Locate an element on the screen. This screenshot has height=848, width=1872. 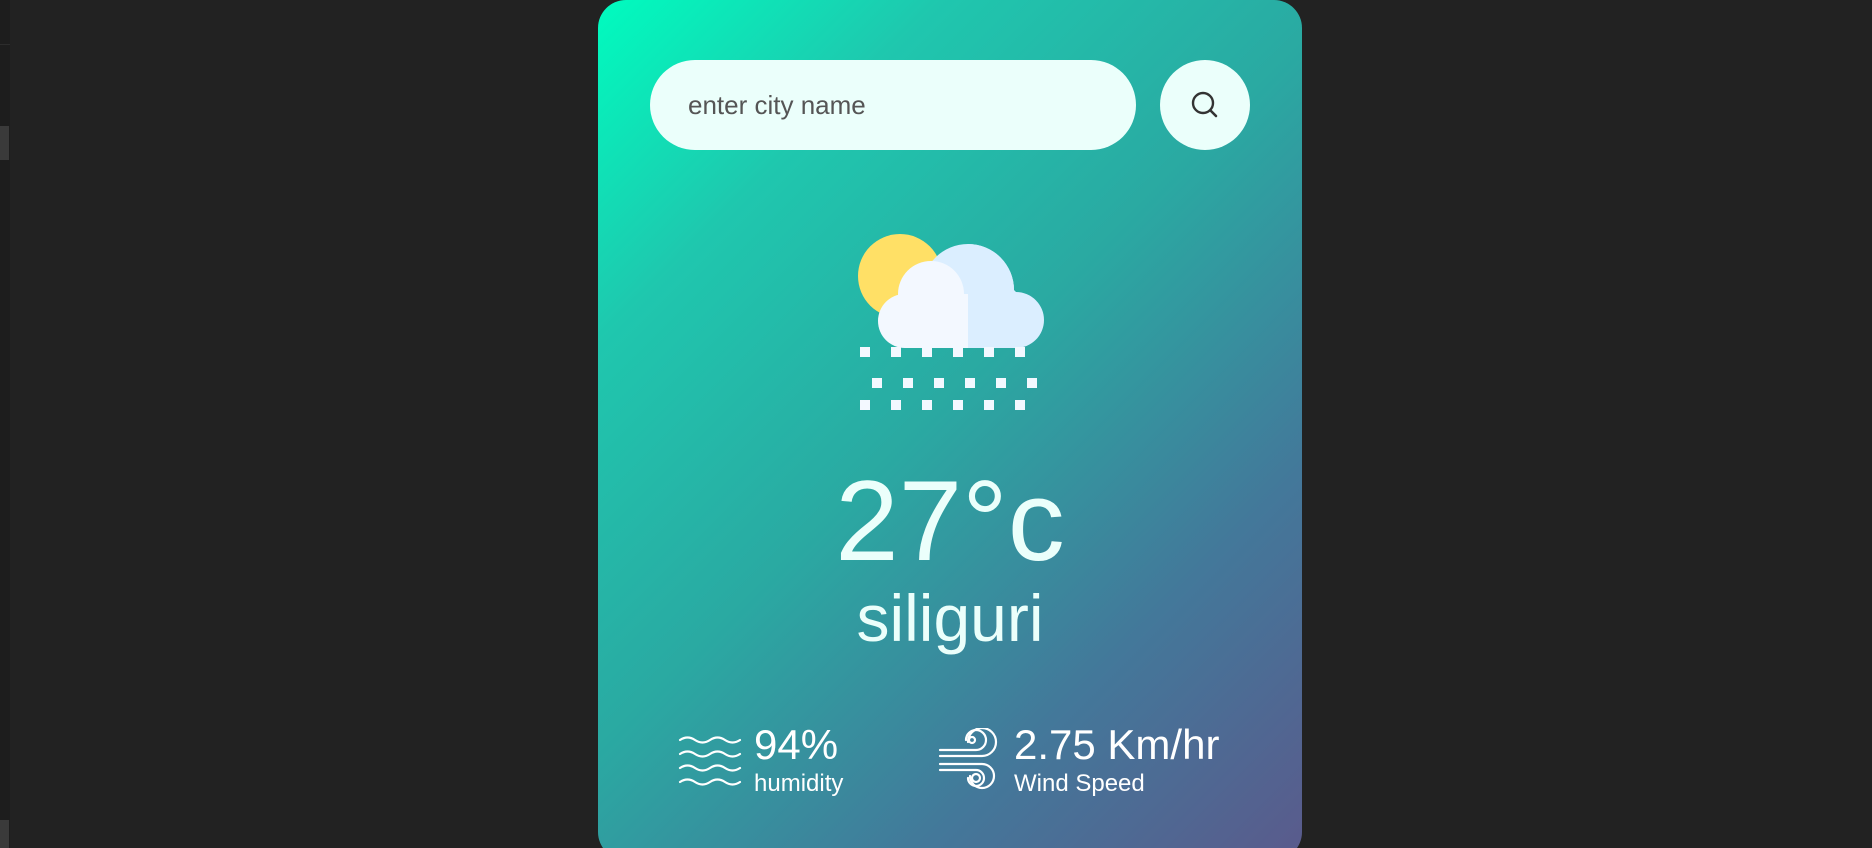
left-edge-bottom-marker is located at coordinates (4, 834).